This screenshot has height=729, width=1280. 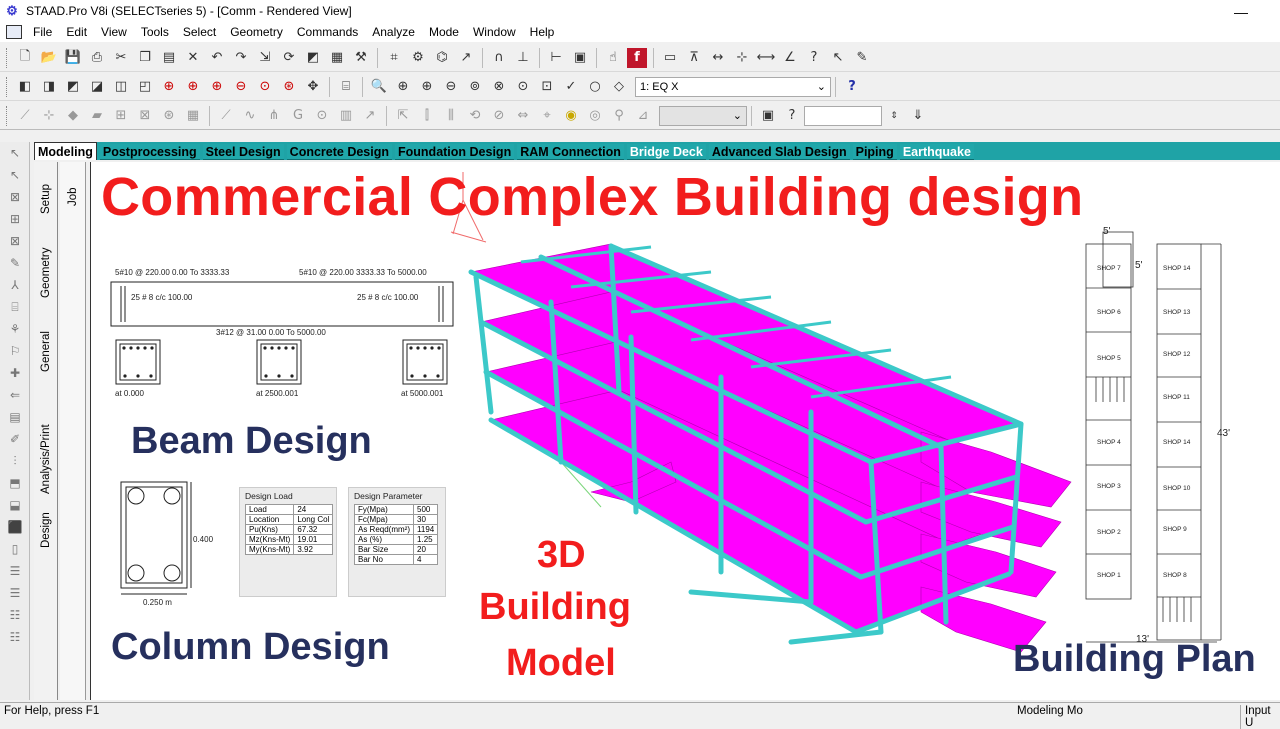 I want to click on new-file-icon: 🗋, so click(x=25, y=58).